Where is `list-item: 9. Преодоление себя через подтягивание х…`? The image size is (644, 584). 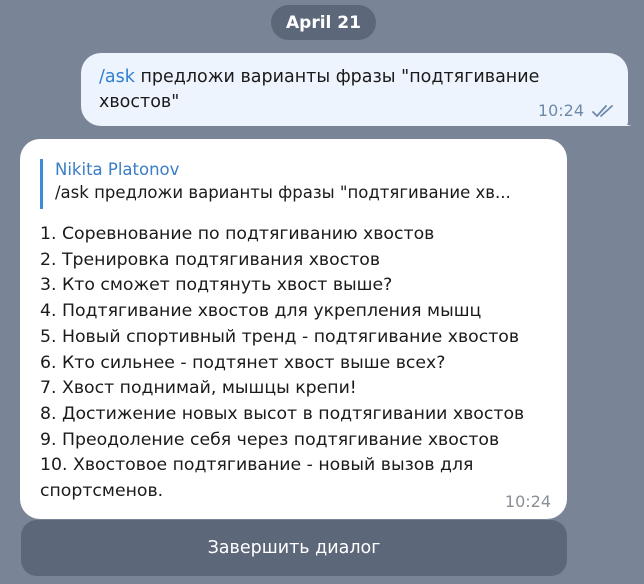
list-item: 9. Преодоление себя через подтягивание х… is located at coordinates (270, 439).